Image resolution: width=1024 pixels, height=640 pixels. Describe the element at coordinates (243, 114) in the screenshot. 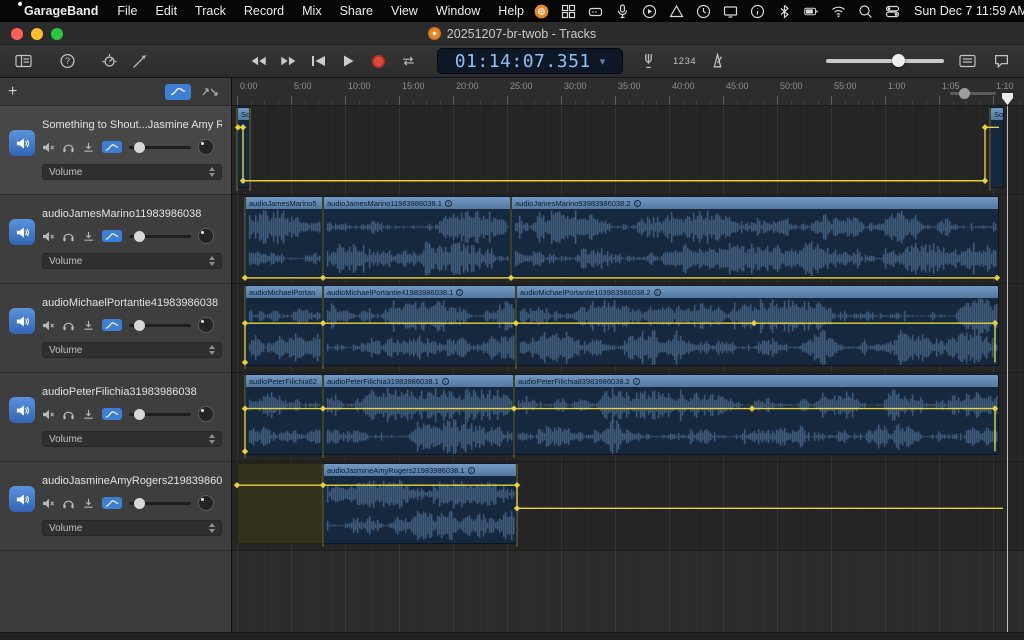

I see `region-title-bar: So` at that location.